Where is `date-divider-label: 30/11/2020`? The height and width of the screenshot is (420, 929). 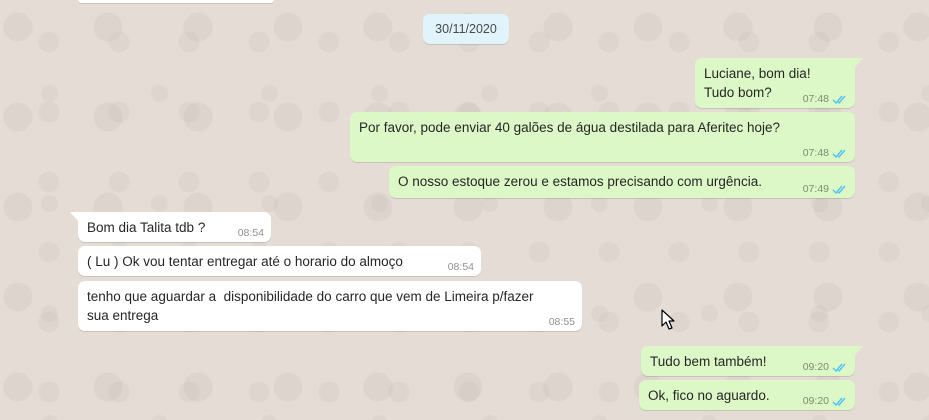
date-divider-label: 30/11/2020 is located at coordinates (466, 29).